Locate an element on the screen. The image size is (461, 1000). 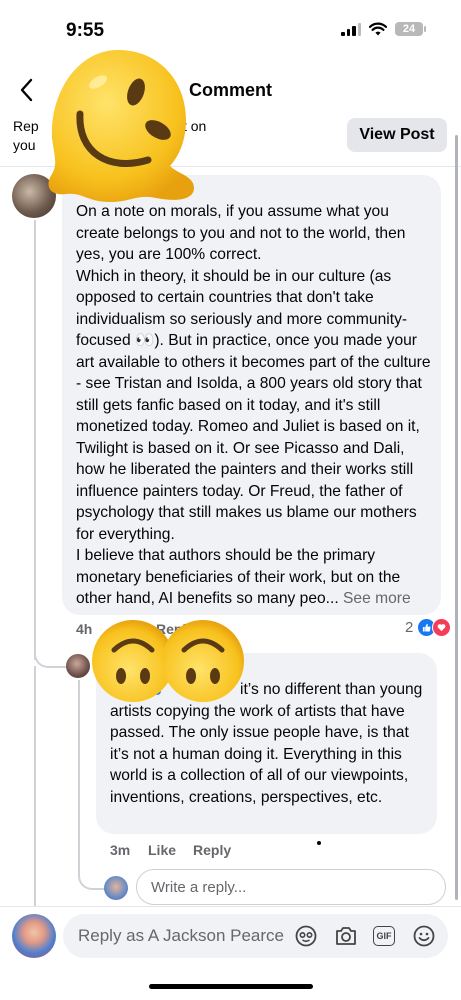
smiley-icon is located at coordinates (424, 936).